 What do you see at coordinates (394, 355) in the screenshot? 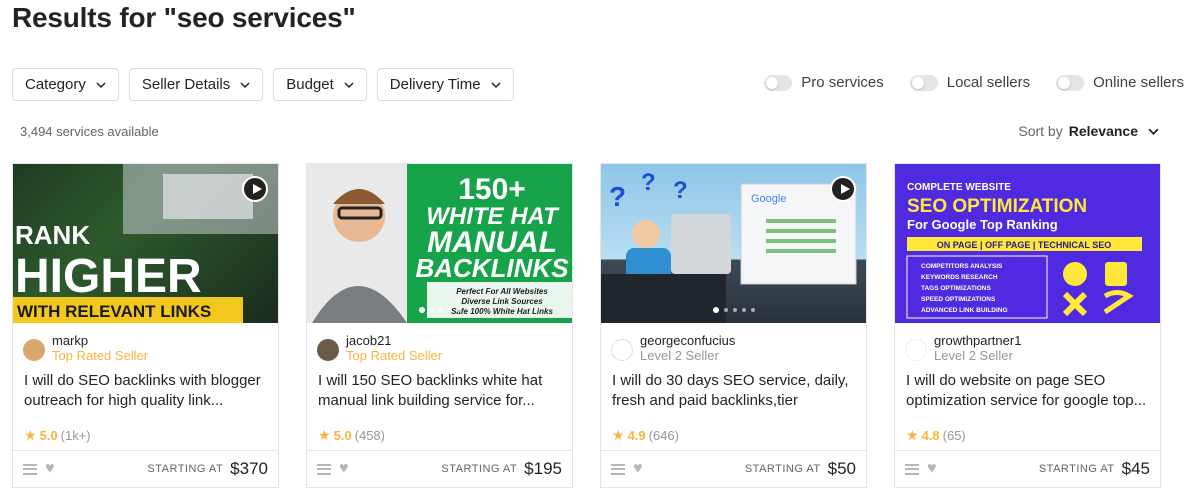
I see `seller-level: Top Rated Seller` at bounding box center [394, 355].